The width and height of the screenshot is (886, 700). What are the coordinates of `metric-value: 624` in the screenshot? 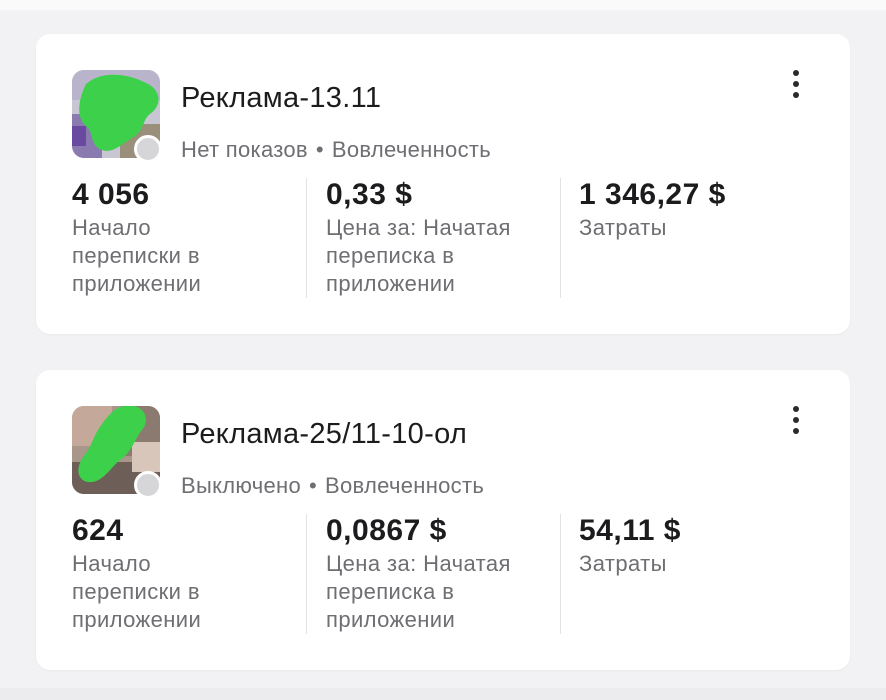 It's located at (98, 530).